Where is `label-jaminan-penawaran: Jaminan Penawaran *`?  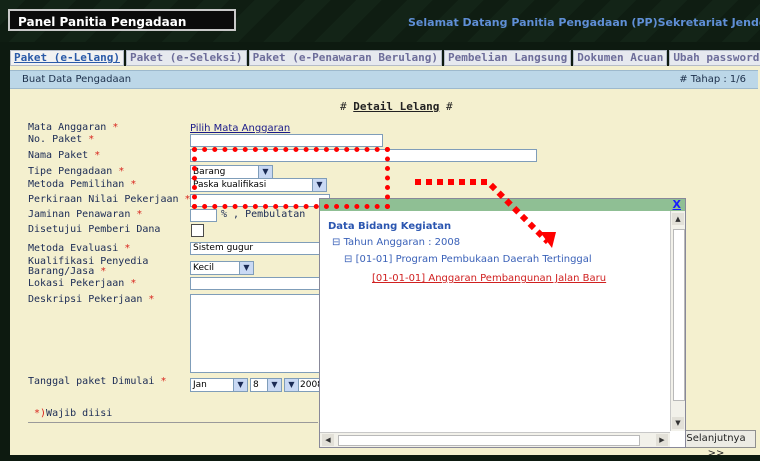
label-jaminan-penawaran: Jaminan Penawaran * is located at coordinates (85, 214).